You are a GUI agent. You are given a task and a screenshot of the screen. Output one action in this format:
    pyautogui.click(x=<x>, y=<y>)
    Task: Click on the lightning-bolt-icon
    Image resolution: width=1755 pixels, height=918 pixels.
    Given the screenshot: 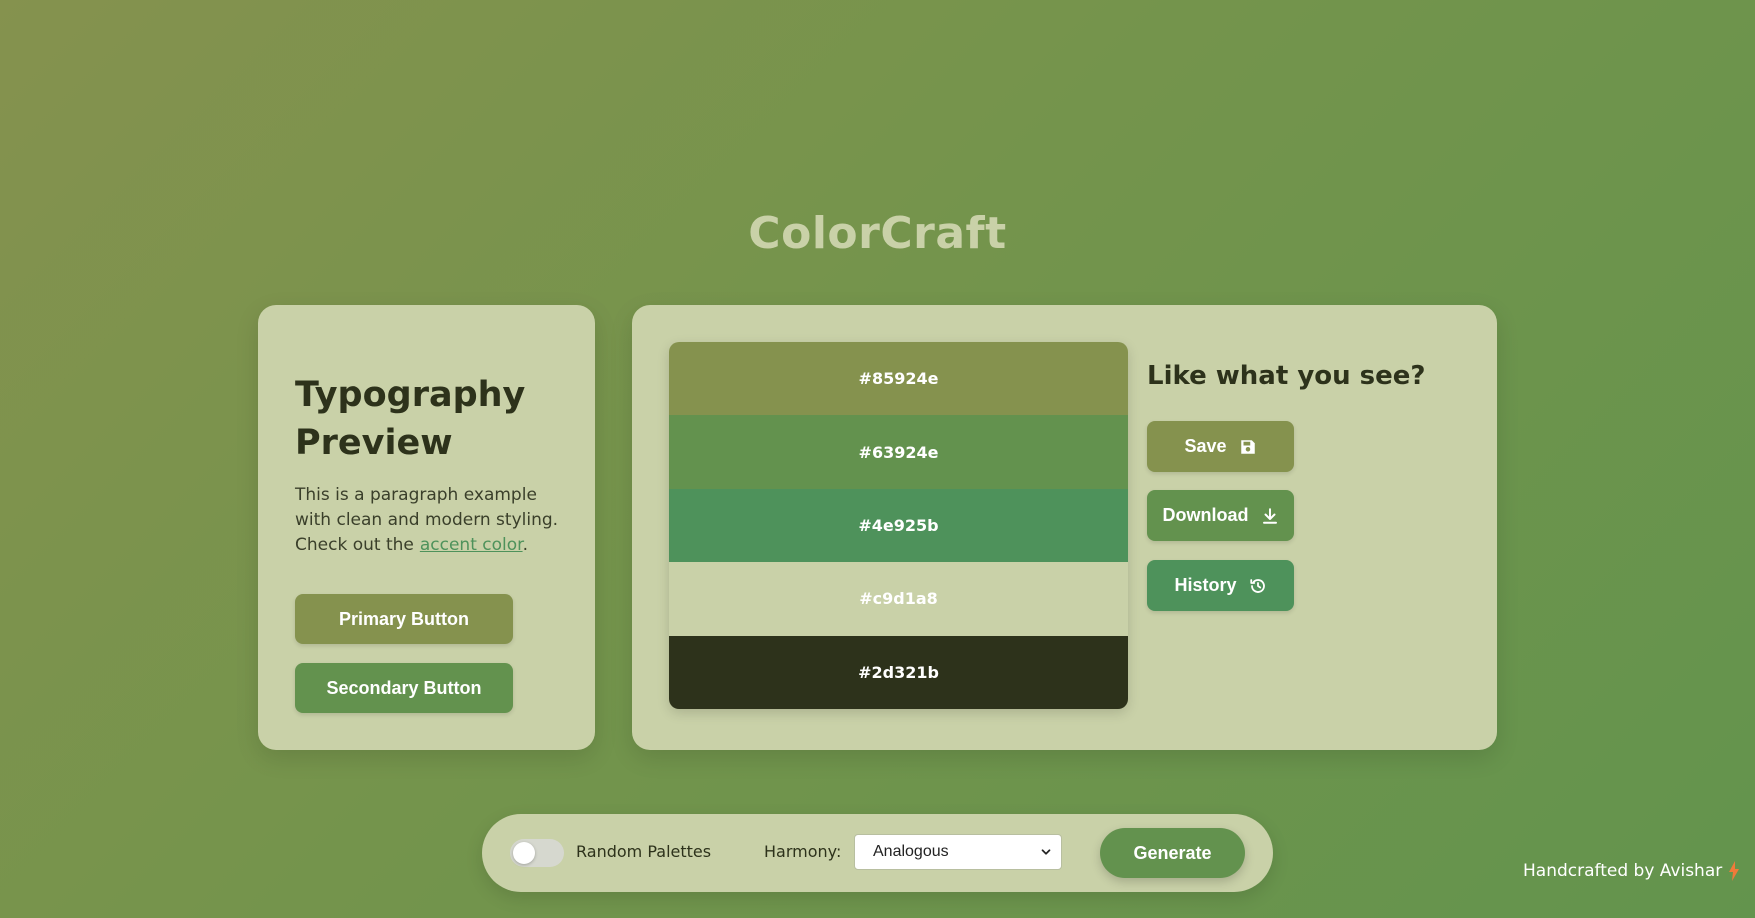 What is the action you would take?
    pyautogui.click(x=1734, y=871)
    